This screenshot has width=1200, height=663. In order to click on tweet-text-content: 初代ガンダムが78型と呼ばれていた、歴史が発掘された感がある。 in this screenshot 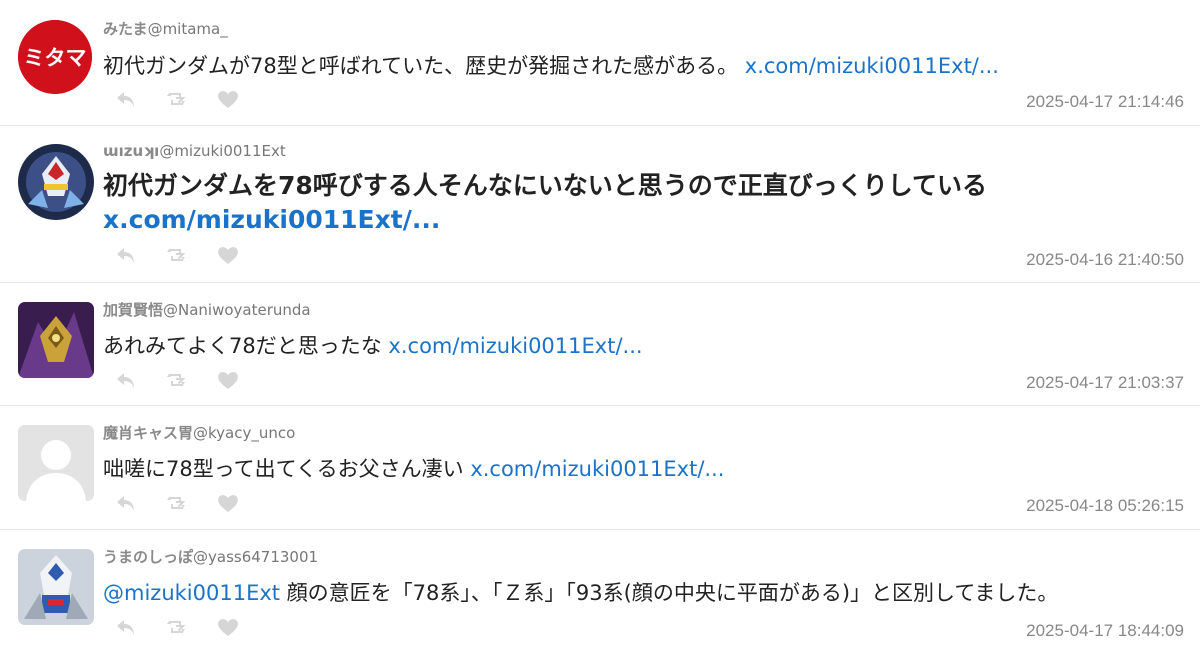, I will do `click(421, 66)`.